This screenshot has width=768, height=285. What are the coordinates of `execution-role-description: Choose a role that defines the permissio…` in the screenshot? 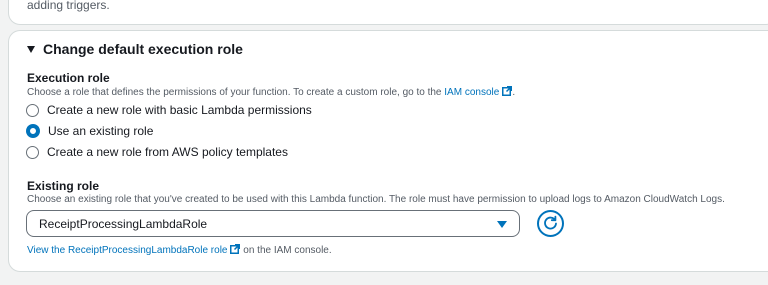 It's located at (271, 92).